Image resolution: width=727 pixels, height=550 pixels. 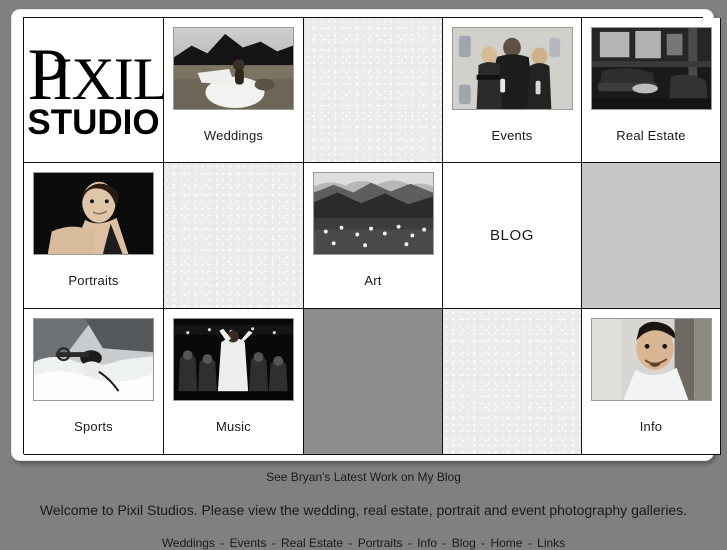 I want to click on footer-nav-link-weddings: Weddings, so click(x=188, y=543).